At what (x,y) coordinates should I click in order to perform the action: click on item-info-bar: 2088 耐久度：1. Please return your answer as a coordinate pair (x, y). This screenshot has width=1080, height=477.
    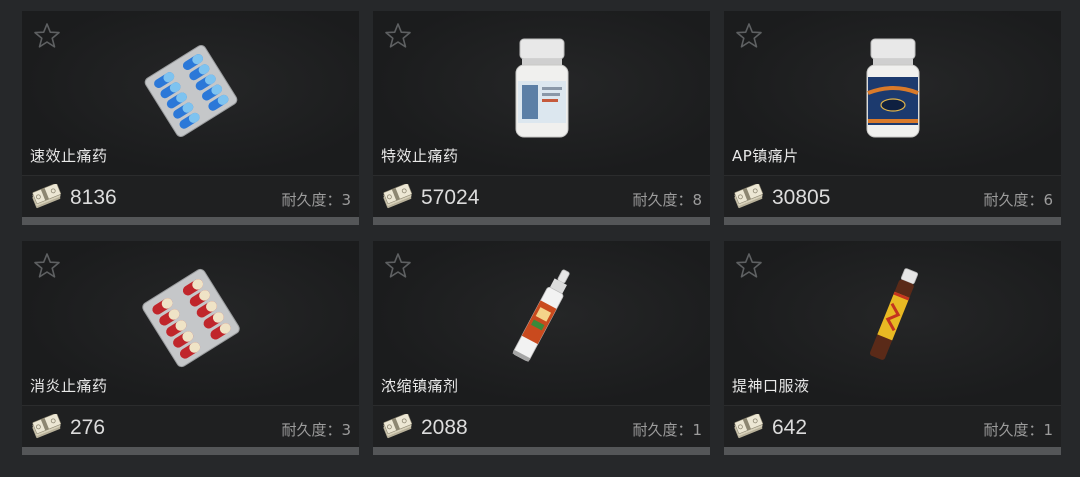
    Looking at the image, I should click on (541, 426).